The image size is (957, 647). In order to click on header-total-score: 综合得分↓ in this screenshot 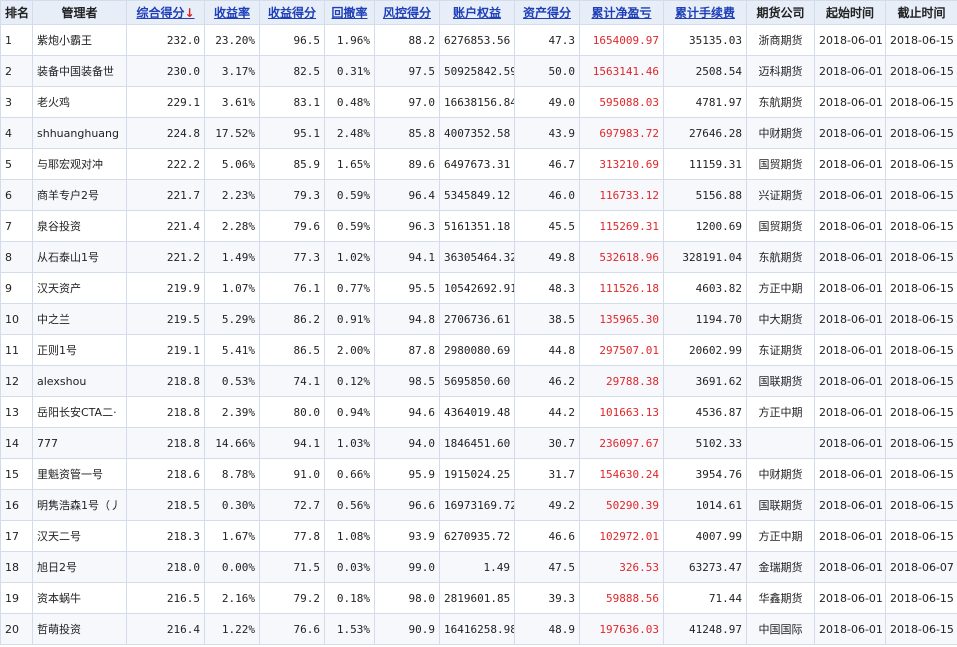, I will do `click(165, 12)`.